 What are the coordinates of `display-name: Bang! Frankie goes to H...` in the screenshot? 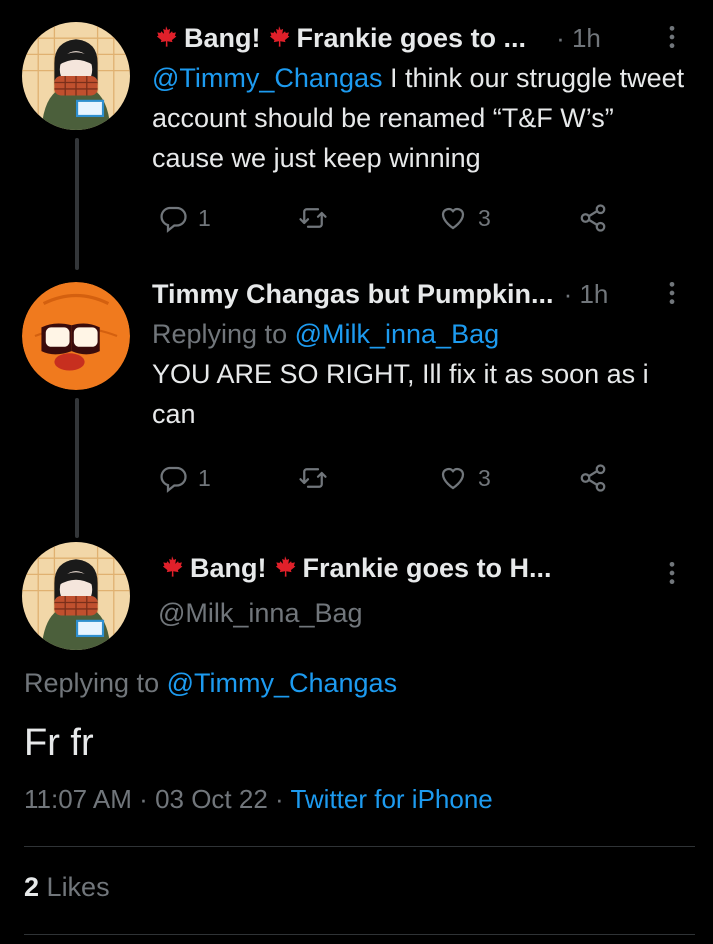 It's located at (355, 568).